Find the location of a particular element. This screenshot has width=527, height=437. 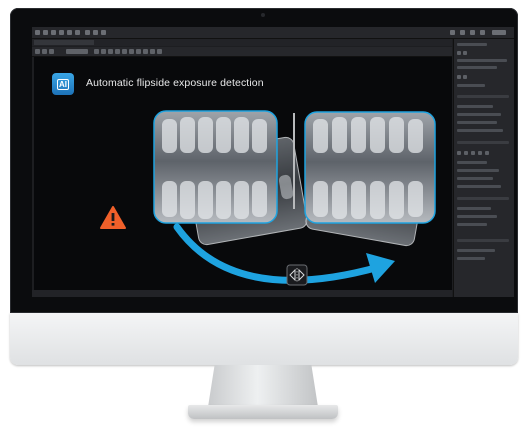

document-tab-bar is located at coordinates (242, 42).